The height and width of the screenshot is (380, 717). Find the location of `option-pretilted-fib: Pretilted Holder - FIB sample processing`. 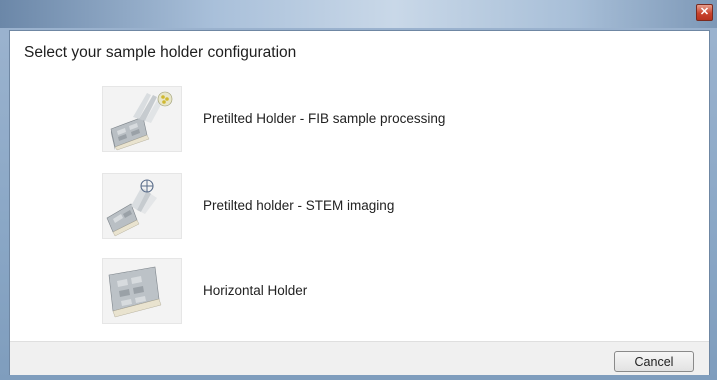

option-pretilted-fib: Pretilted Holder - FIB sample processing is located at coordinates (362, 119).